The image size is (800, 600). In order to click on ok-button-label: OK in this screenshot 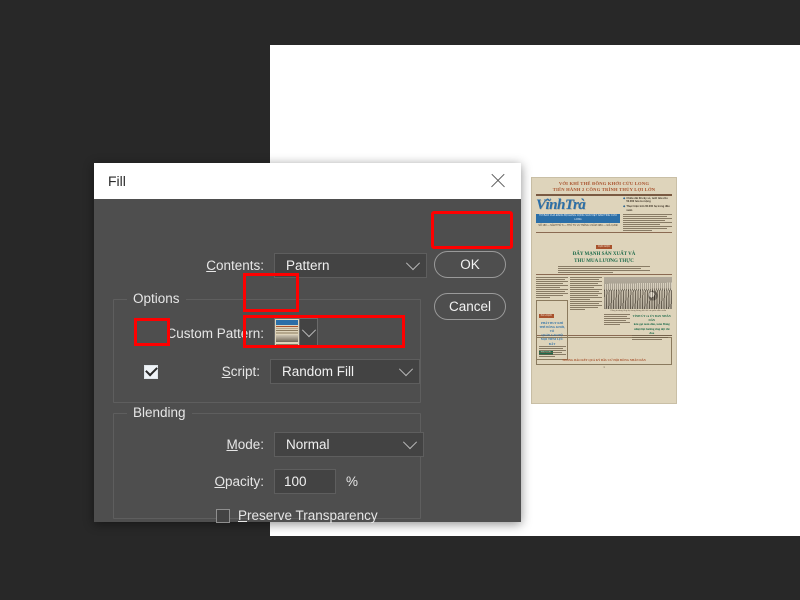, I will do `click(470, 264)`.